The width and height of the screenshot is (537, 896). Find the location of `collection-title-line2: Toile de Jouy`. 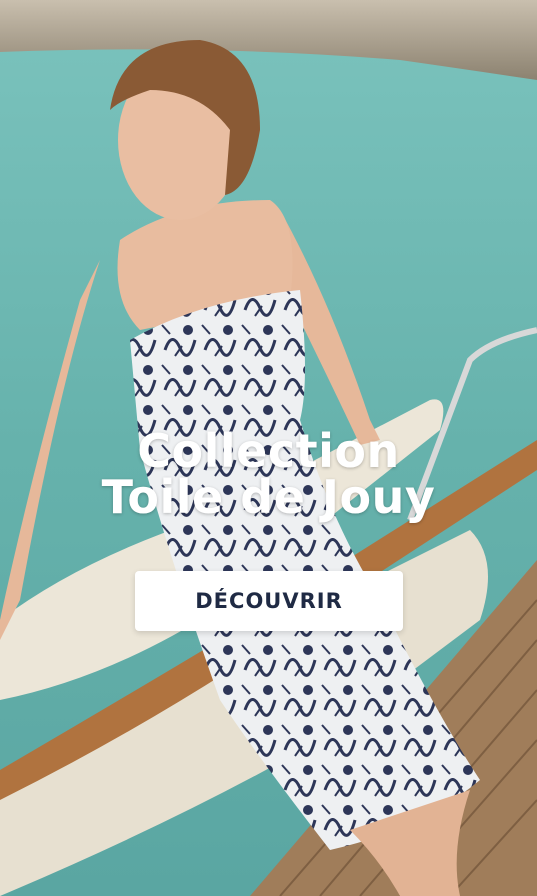

collection-title-line2: Toile de Jouy is located at coordinates (268, 497).